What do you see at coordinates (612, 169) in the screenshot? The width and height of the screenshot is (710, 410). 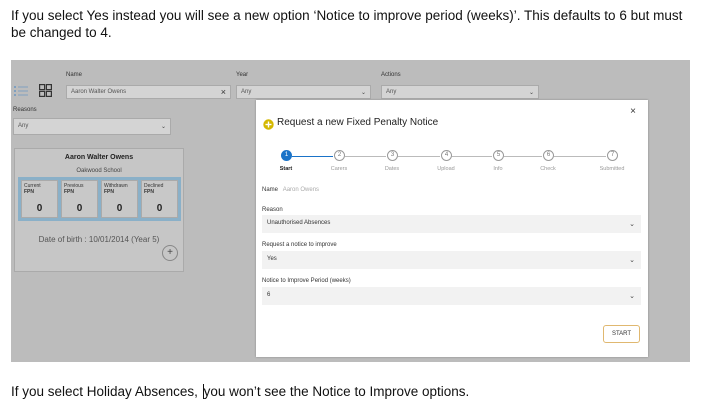 I see `step-7-label: Submitted` at bounding box center [612, 169].